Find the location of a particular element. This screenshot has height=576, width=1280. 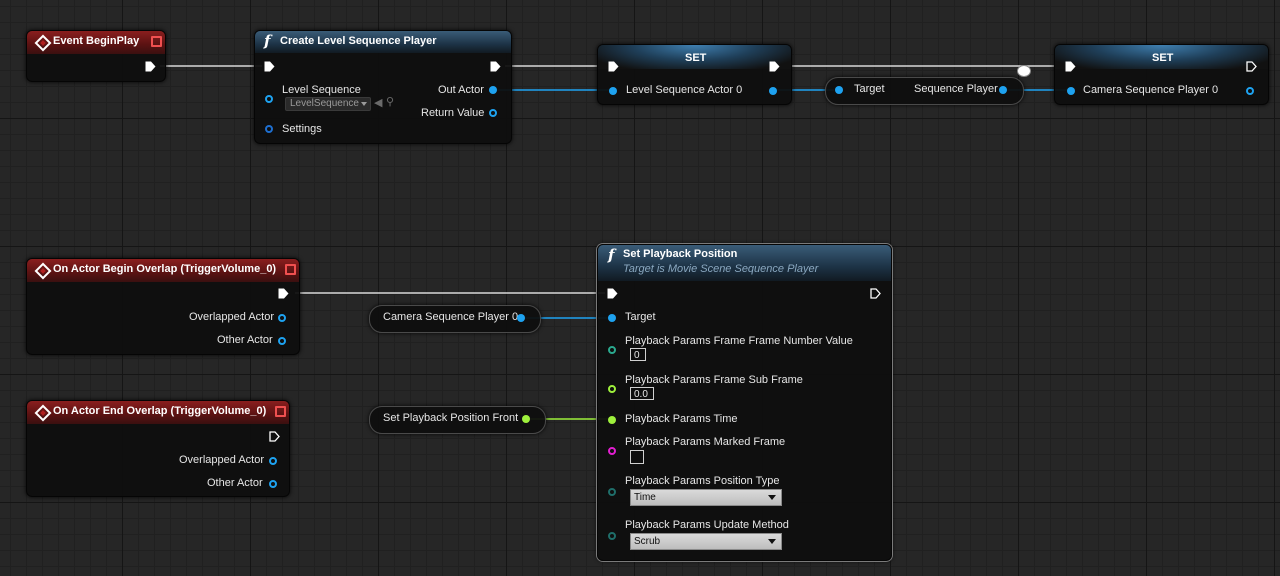

event-beginplay-node: Event BeginPlay is located at coordinates (96, 56).